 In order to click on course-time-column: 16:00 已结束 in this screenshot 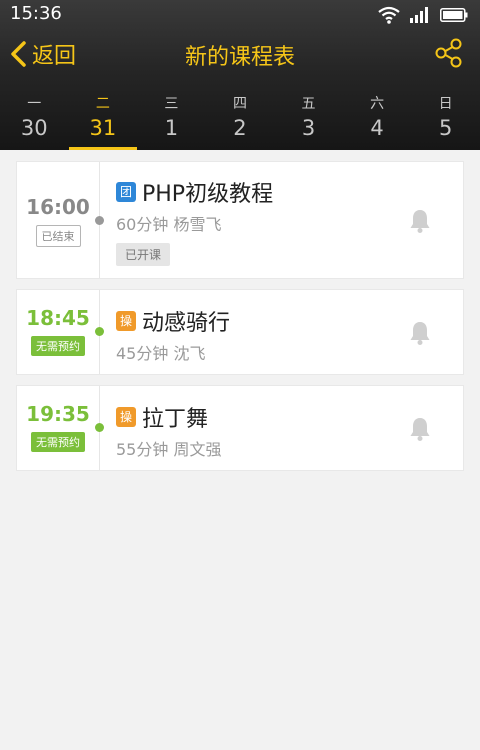, I will do `click(60, 220)`.